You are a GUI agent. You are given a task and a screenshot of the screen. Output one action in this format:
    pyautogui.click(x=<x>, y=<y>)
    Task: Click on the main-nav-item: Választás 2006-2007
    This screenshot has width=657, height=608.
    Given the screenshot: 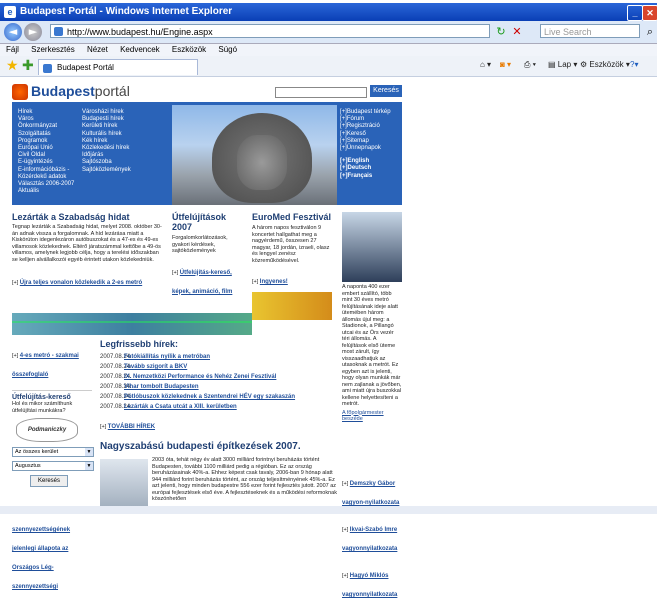 What is the action you would take?
    pyautogui.click(x=53, y=184)
    